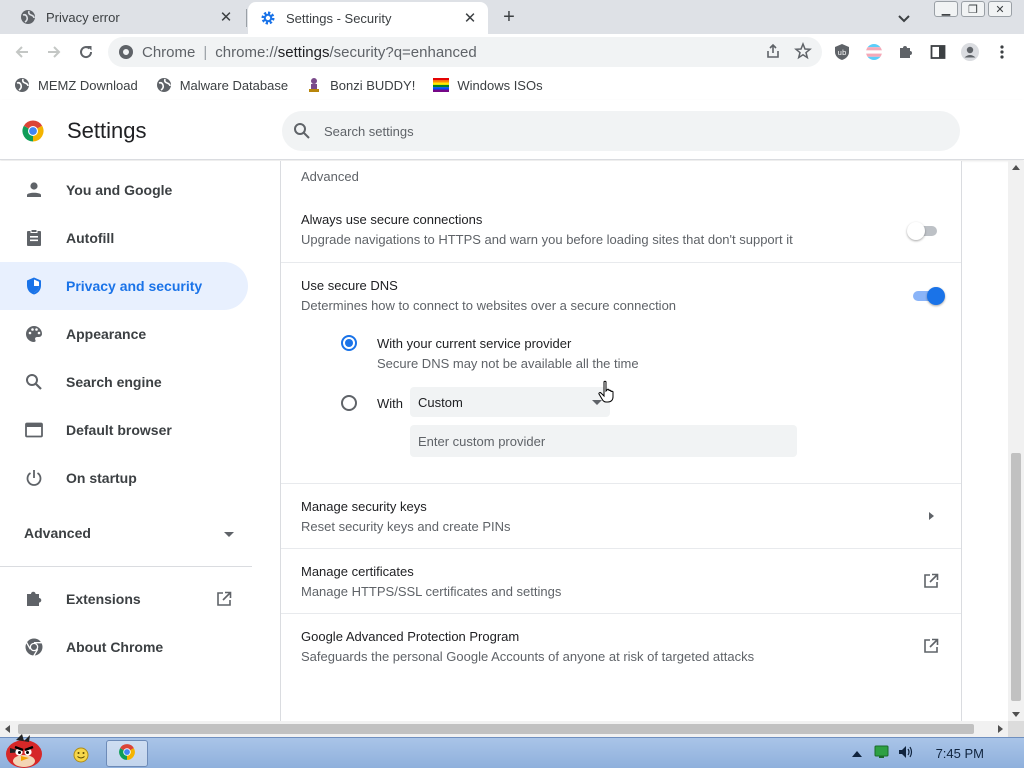  Describe the element at coordinates (392, 219) in the screenshot. I see `row-title: Always use secure connections` at that location.